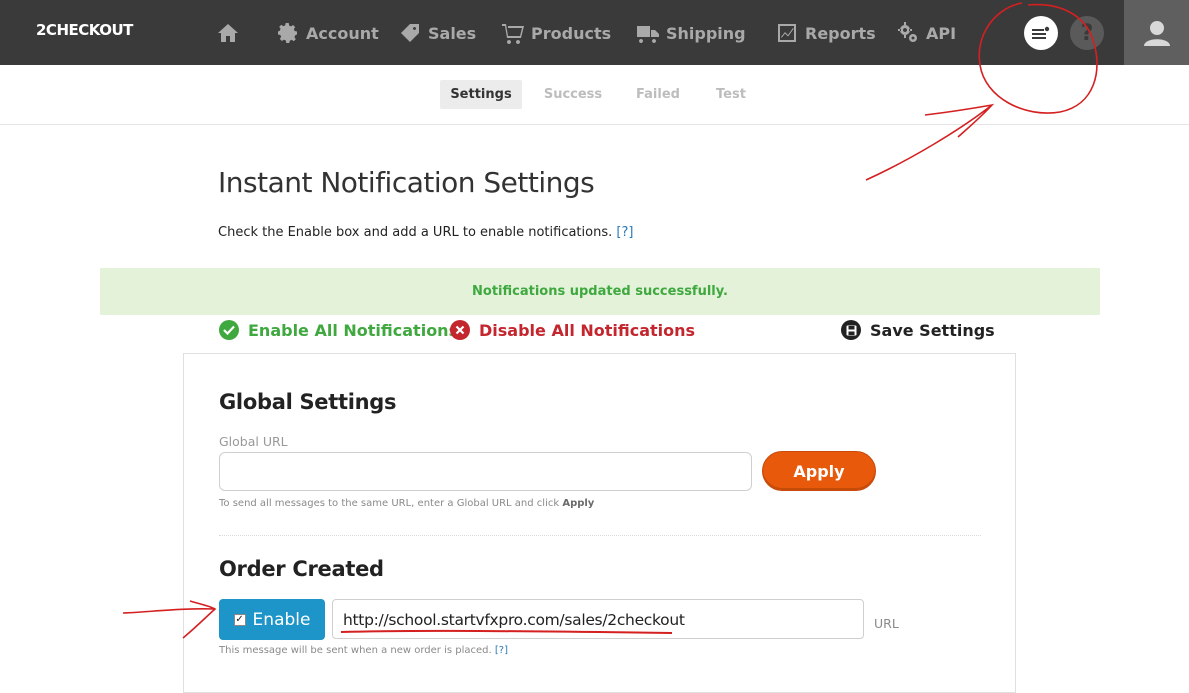  I want to click on home-icon, so click(228, 33).